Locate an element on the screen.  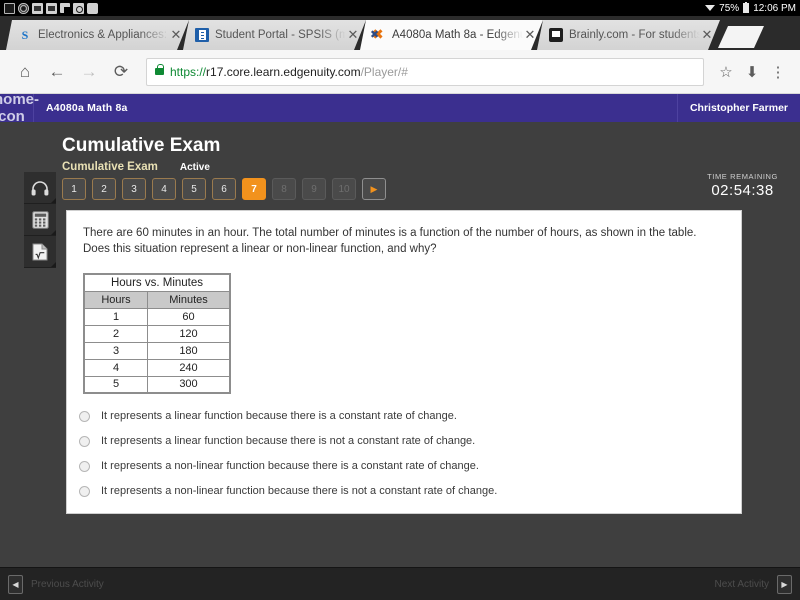
signal-icon is located at coordinates (9, 8).